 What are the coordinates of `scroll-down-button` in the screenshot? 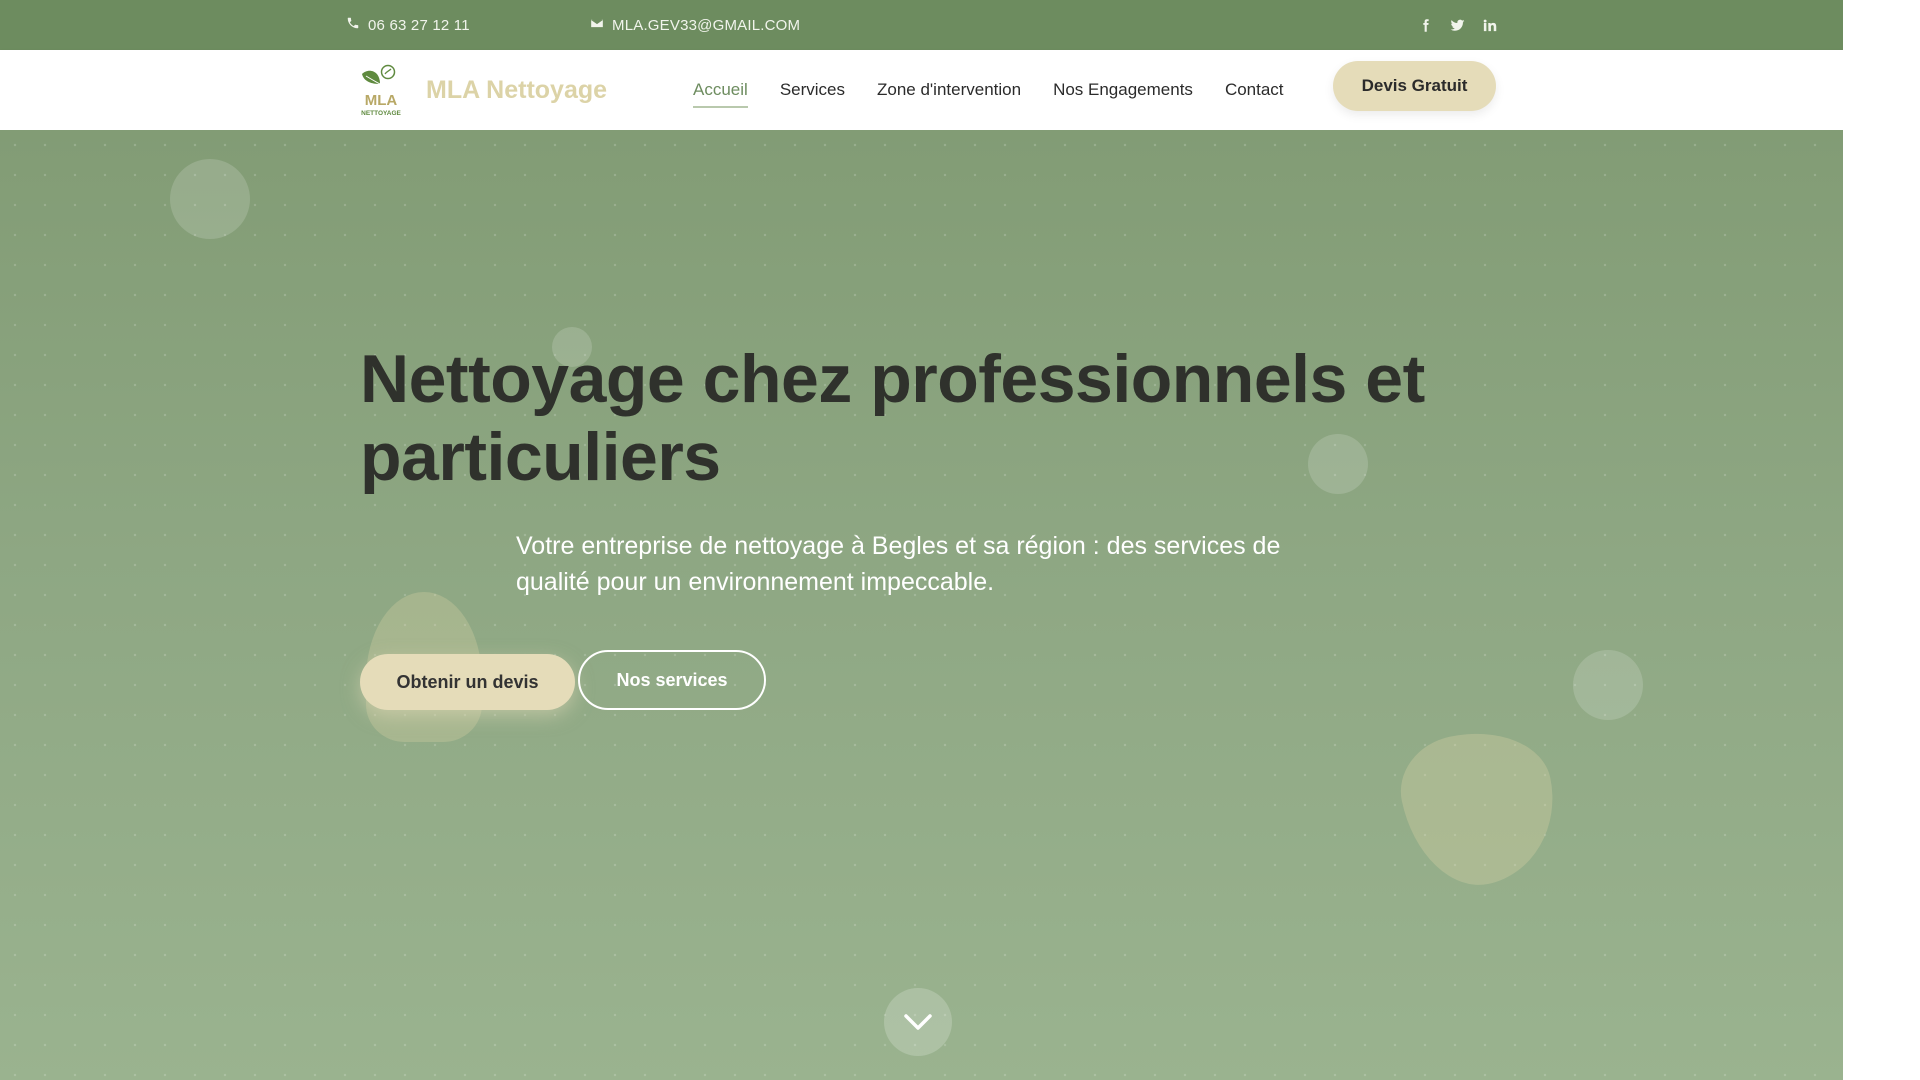 It's located at (918, 1022).